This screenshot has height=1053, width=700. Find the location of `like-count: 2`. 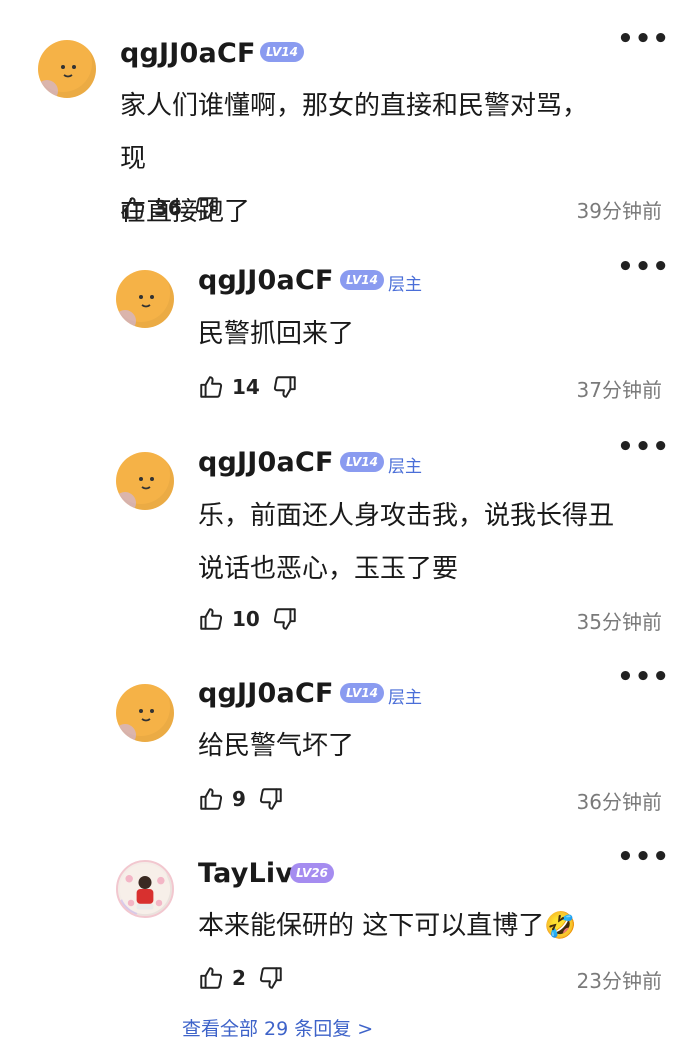

like-count: 2 is located at coordinates (239, 978).